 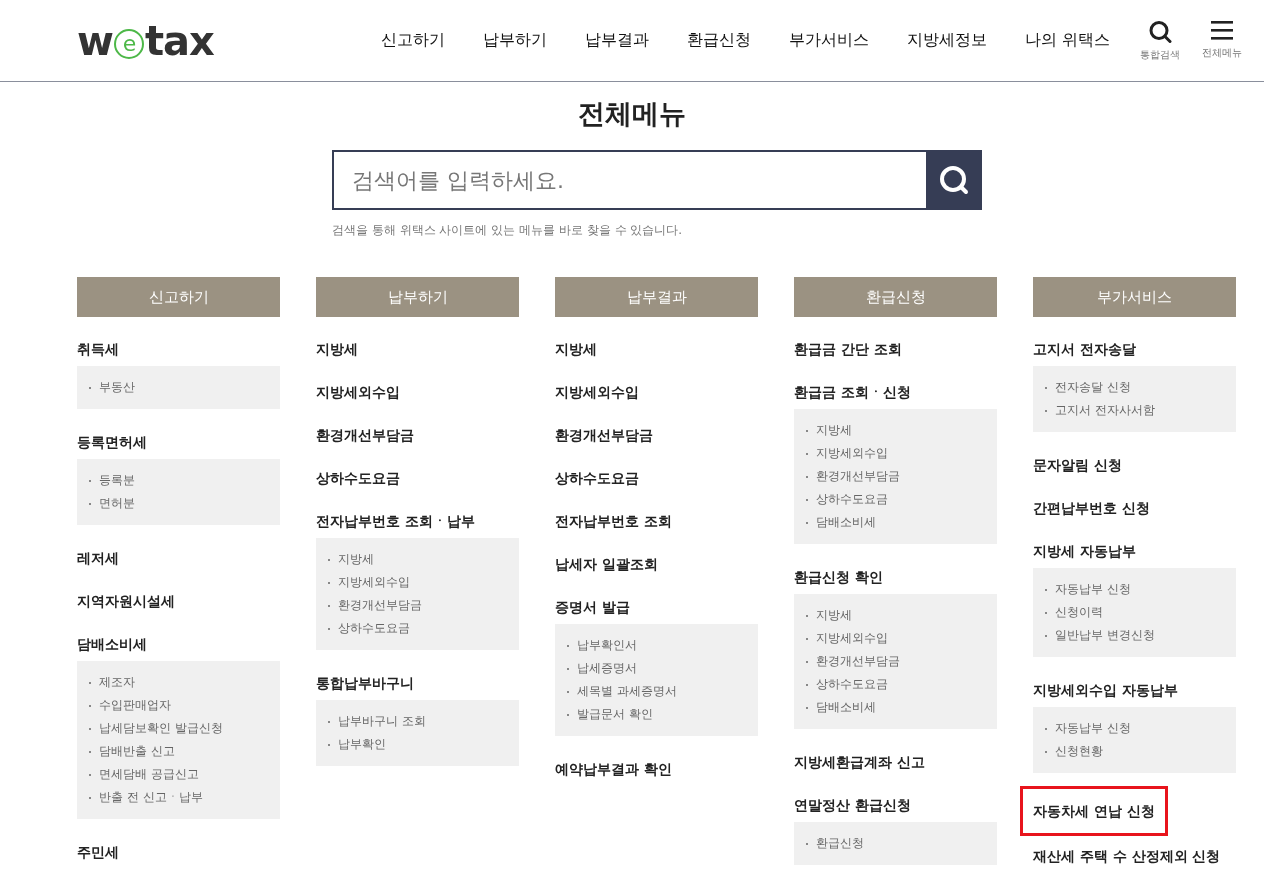 I want to click on nav-link: 납부결과, so click(x=616, y=40).